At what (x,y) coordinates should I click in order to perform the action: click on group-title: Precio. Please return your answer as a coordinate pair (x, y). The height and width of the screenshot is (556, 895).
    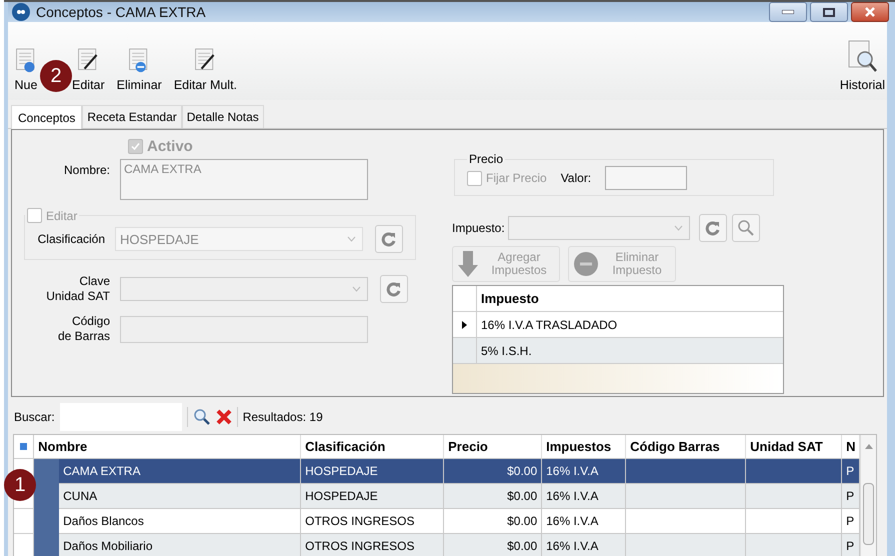
    Looking at the image, I should click on (486, 159).